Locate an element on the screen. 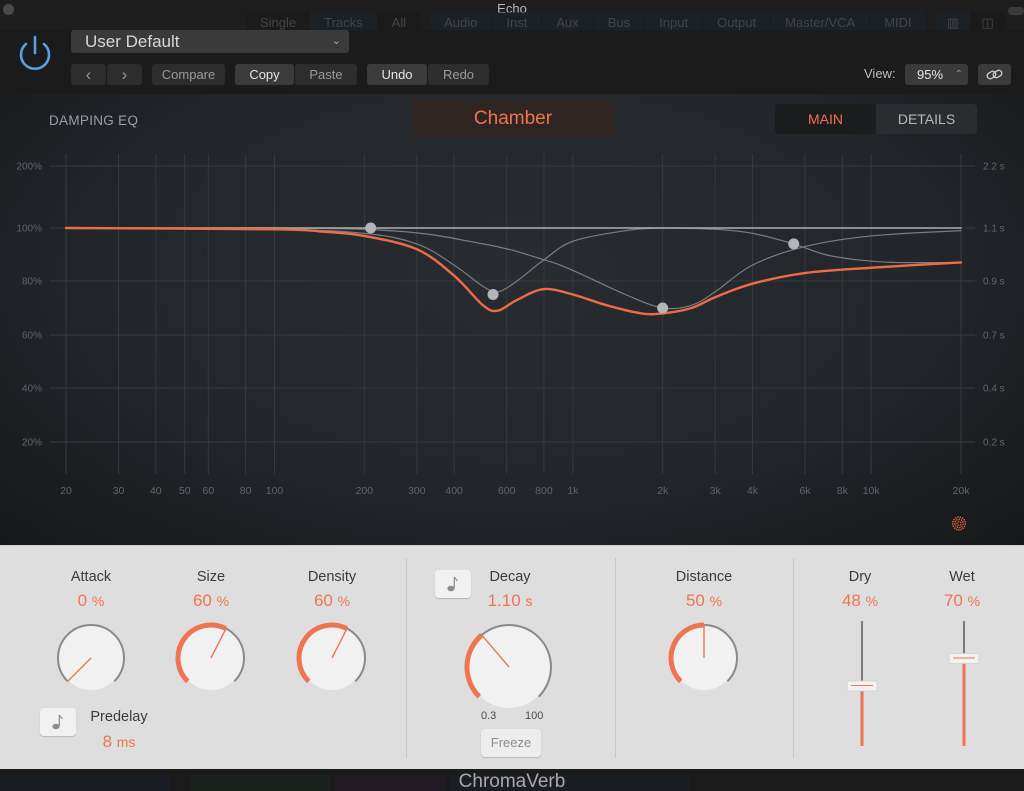 The image size is (1024, 791). eq-curve-band-2-curve is located at coordinates (513, 268).